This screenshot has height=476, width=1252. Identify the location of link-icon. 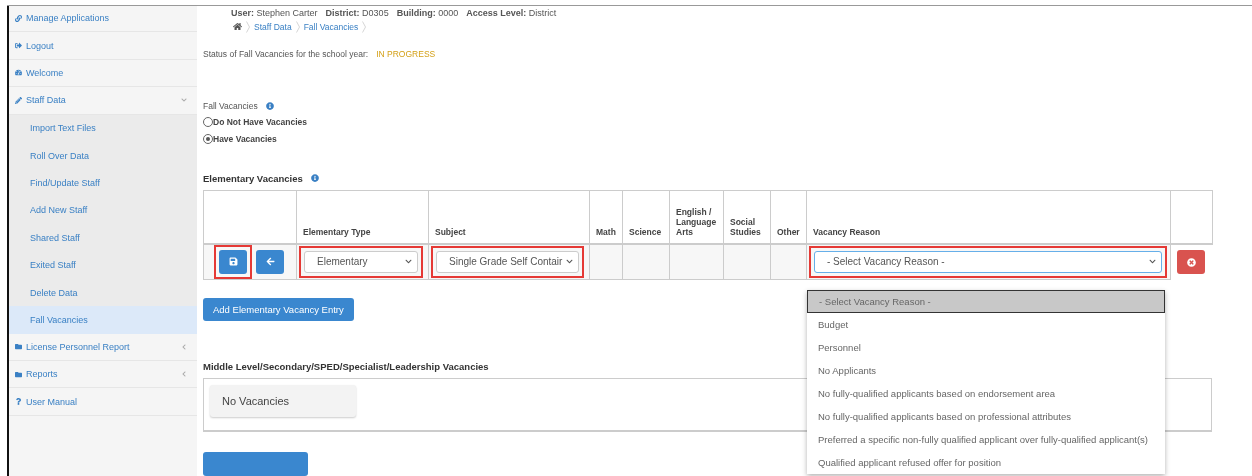
(18, 18).